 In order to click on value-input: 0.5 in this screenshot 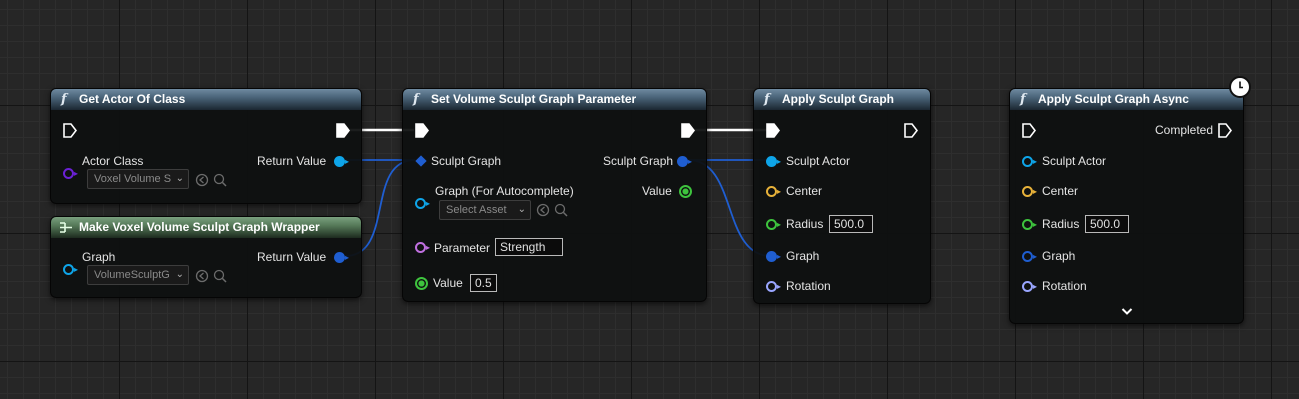, I will do `click(483, 283)`.